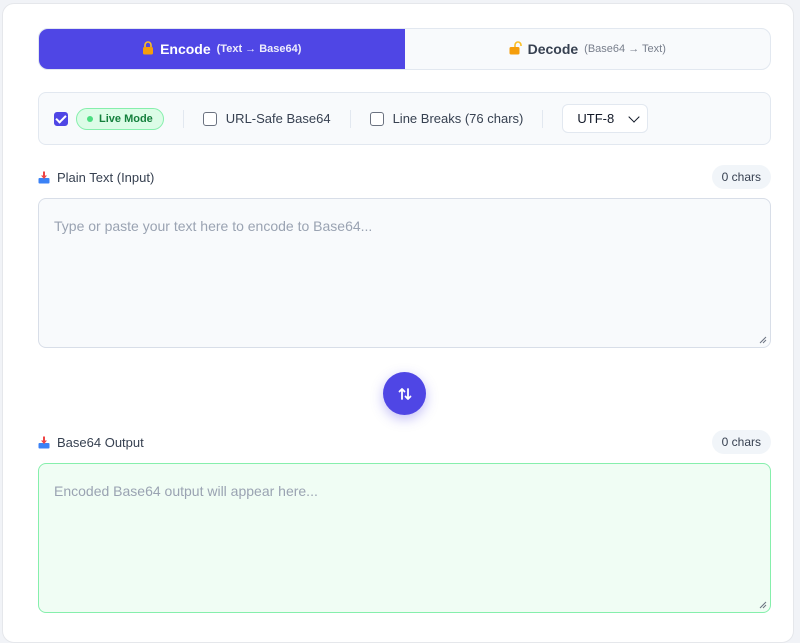  I want to click on tab-encode-label: Encode, so click(185, 49).